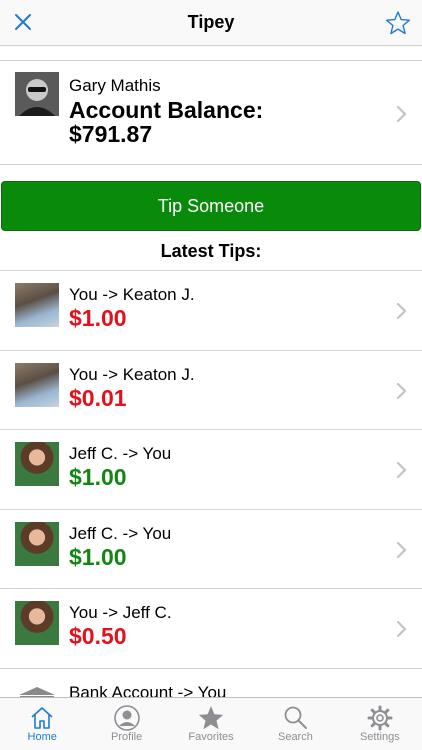  What do you see at coordinates (211, 737) in the screenshot?
I see `tab-label: Favorites` at bounding box center [211, 737].